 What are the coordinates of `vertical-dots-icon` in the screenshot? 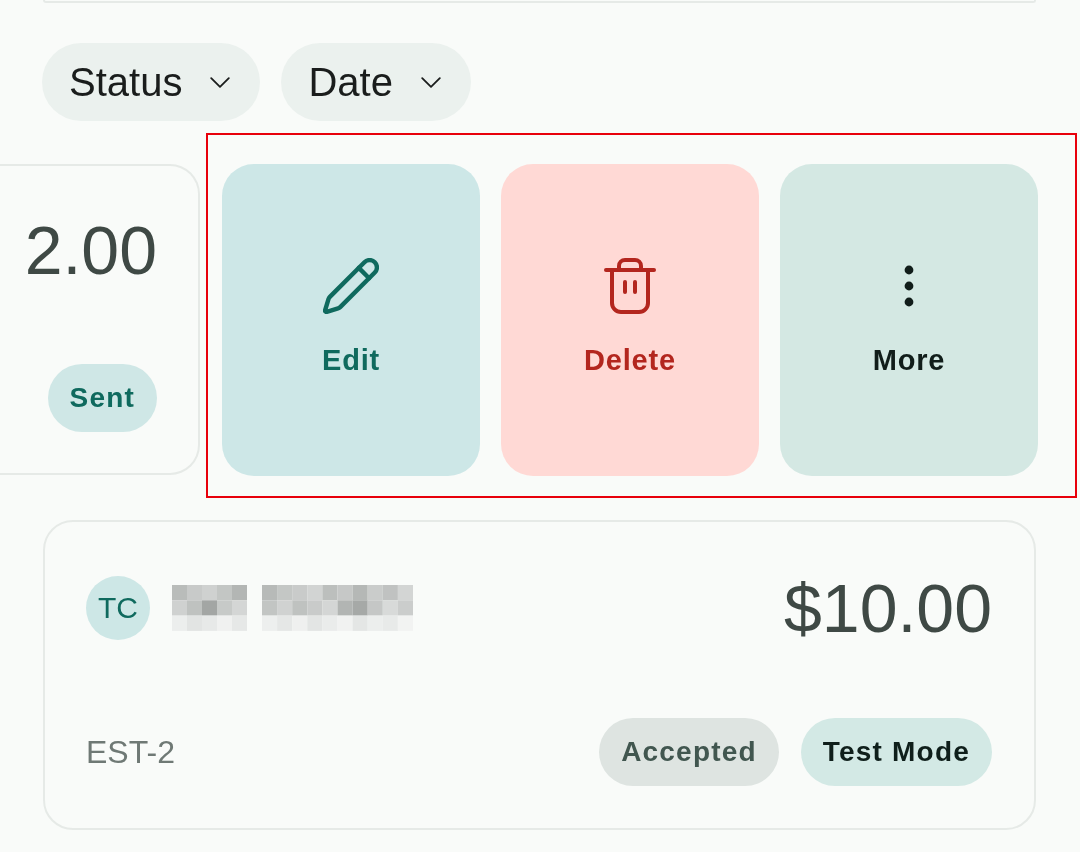 It's located at (909, 286).